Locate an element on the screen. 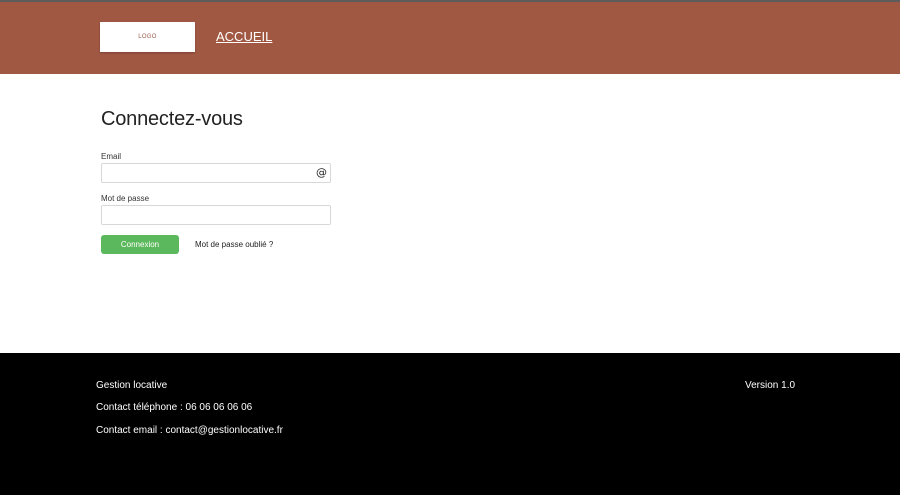 The image size is (900, 495). email-field is located at coordinates (216, 173).